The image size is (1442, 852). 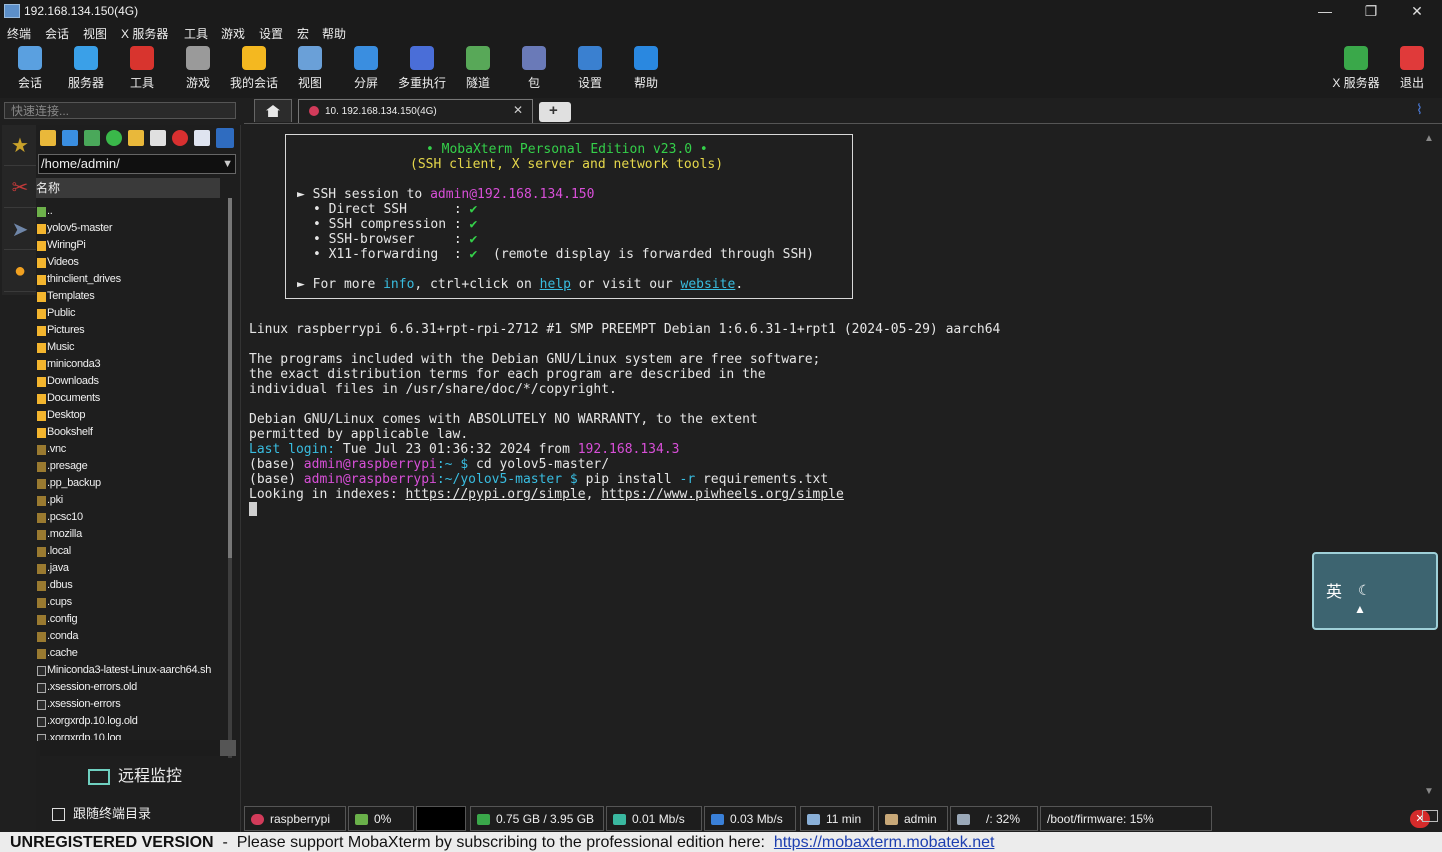 What do you see at coordinates (196, 33) in the screenshot?
I see `menu-tools: 工具` at bounding box center [196, 33].